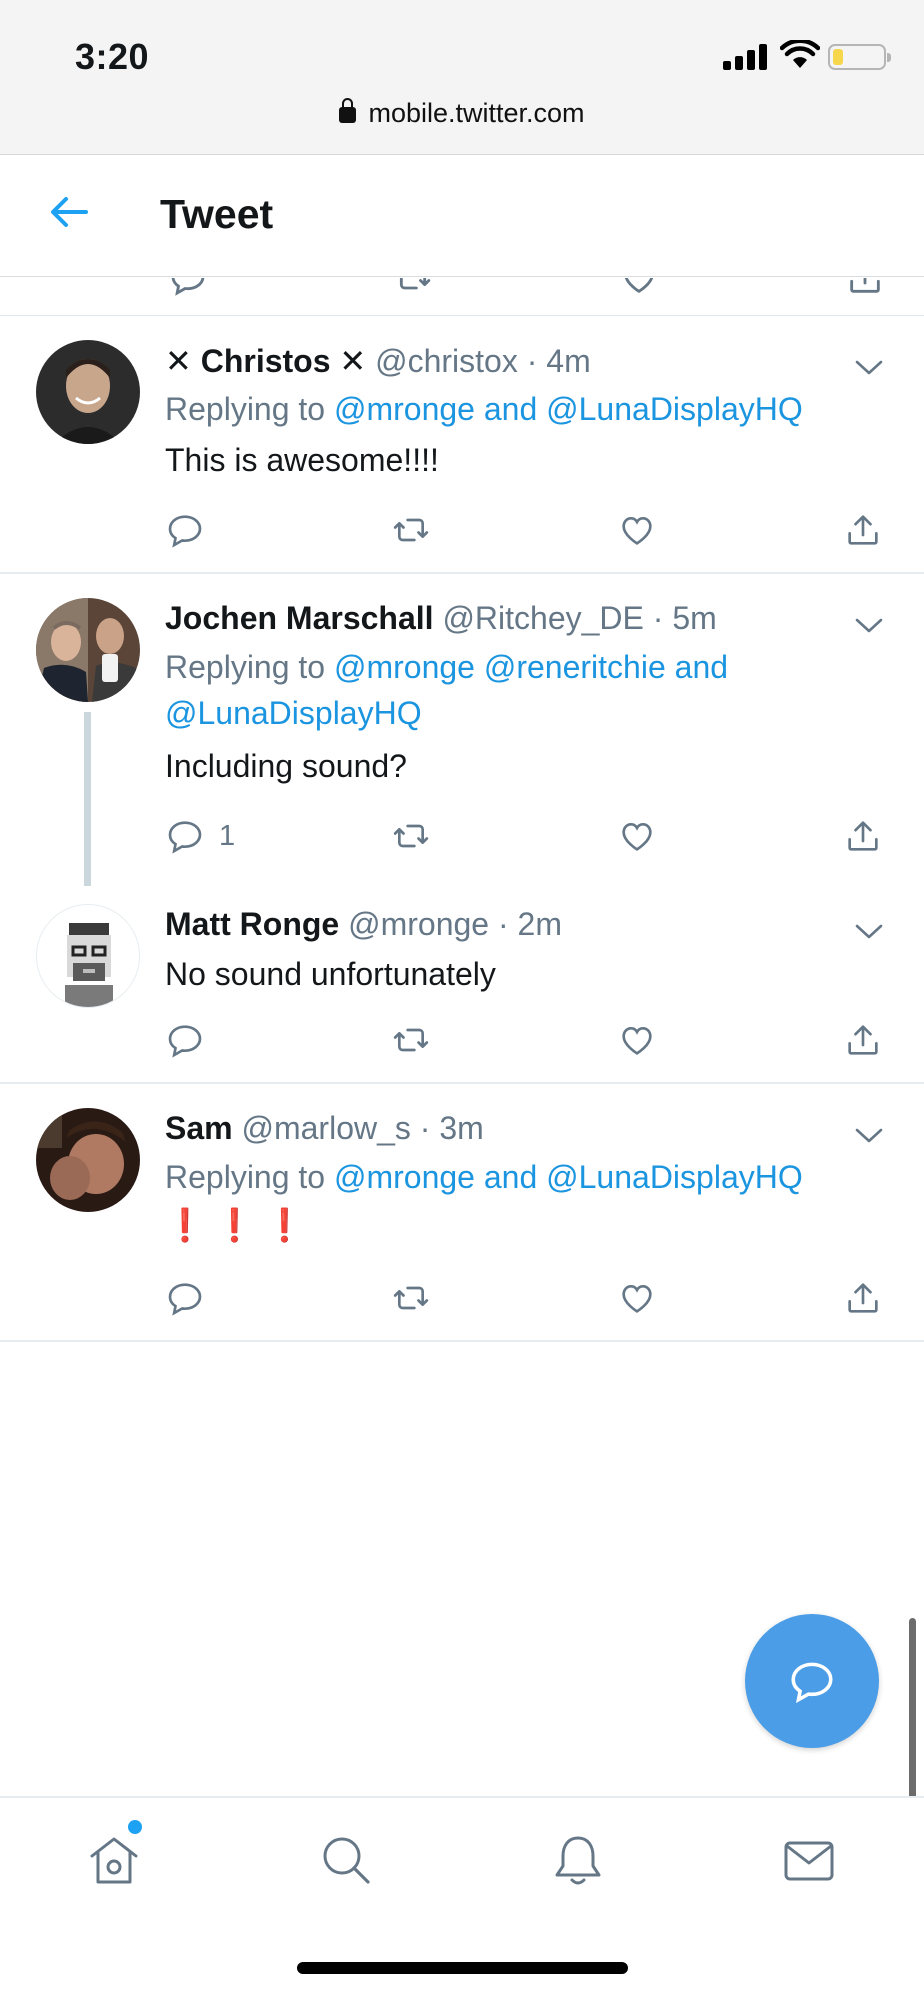 This screenshot has height=2000, width=924. What do you see at coordinates (418, 924) in the screenshot?
I see `author-handle: @mronge` at bounding box center [418, 924].